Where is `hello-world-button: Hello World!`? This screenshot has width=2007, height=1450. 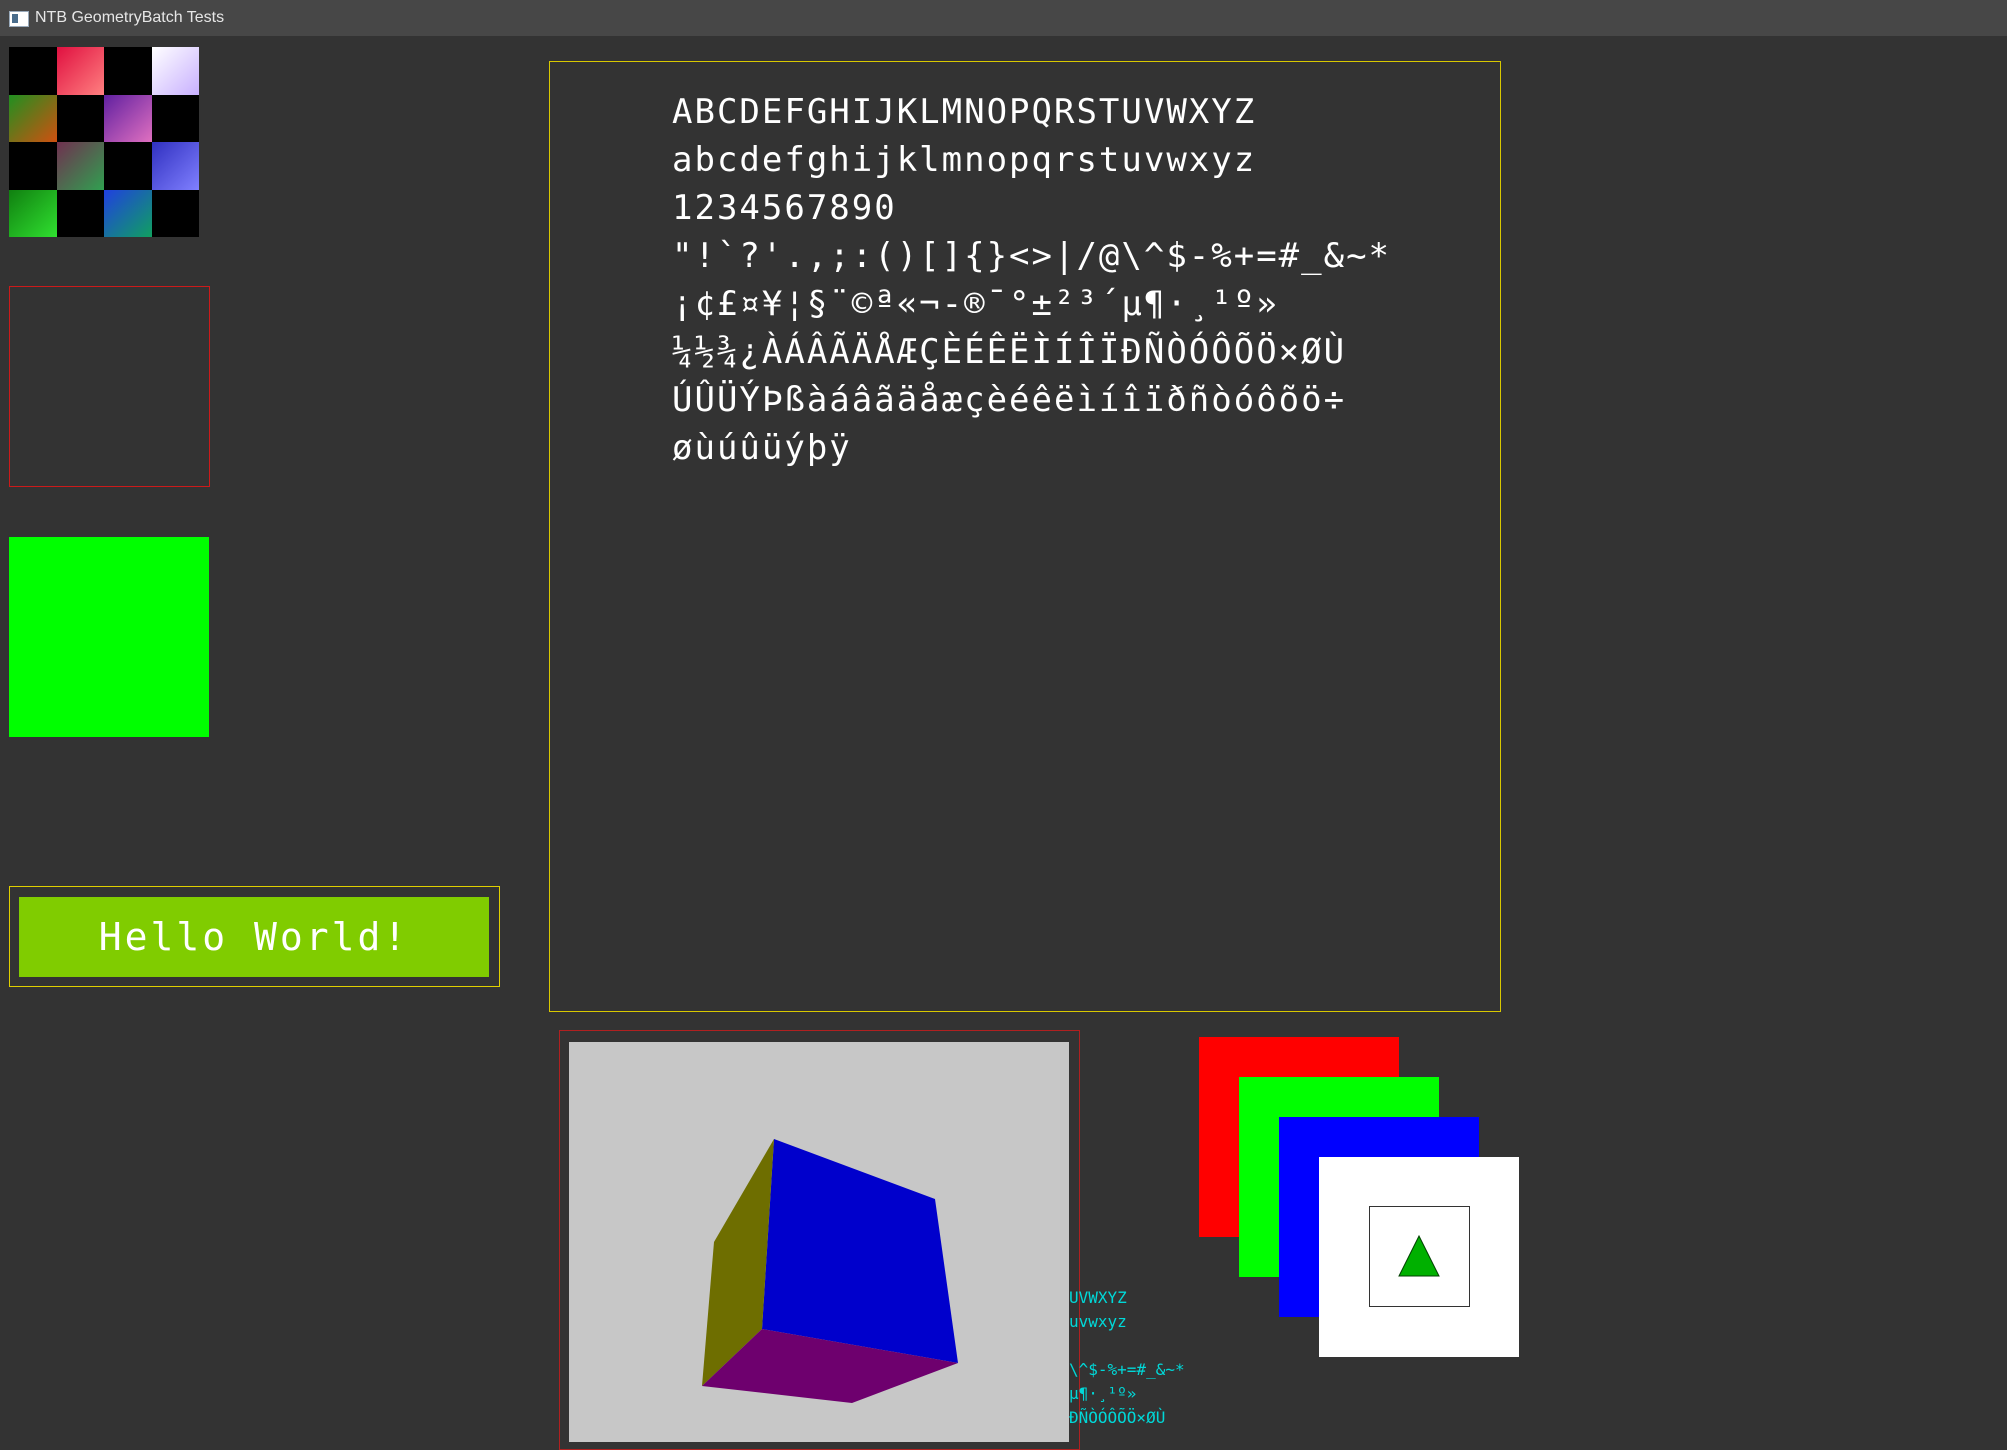 hello-world-button: Hello World! is located at coordinates (254, 937).